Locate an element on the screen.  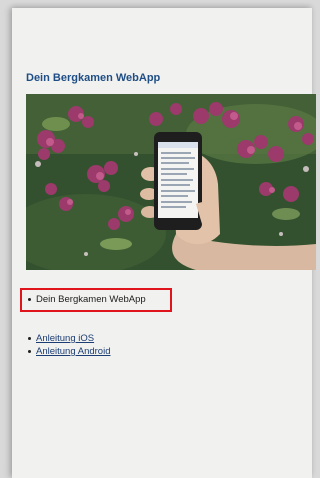
guide-links: Anleitung iOS Anleitung Android is located at coordinates (69, 345).